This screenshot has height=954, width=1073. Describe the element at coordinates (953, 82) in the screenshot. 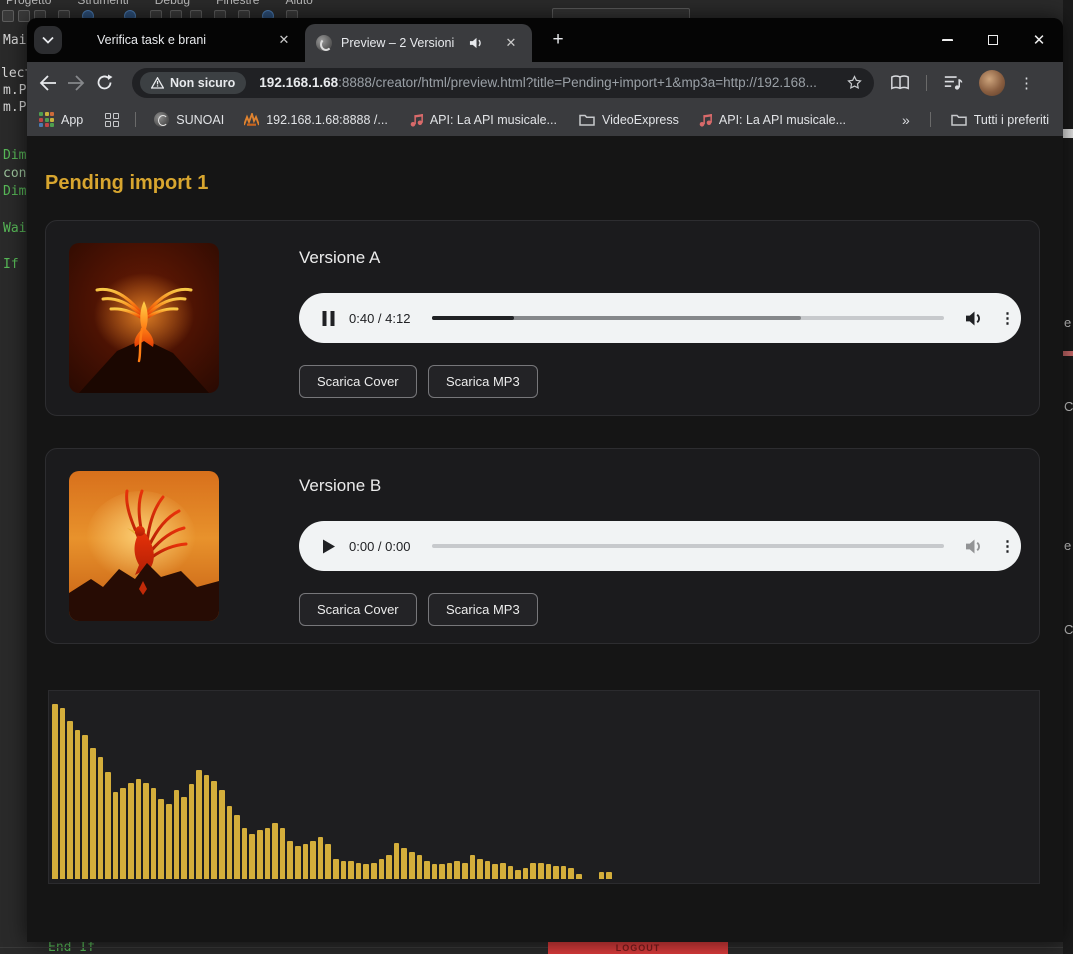

I see `media-controls-button` at that location.